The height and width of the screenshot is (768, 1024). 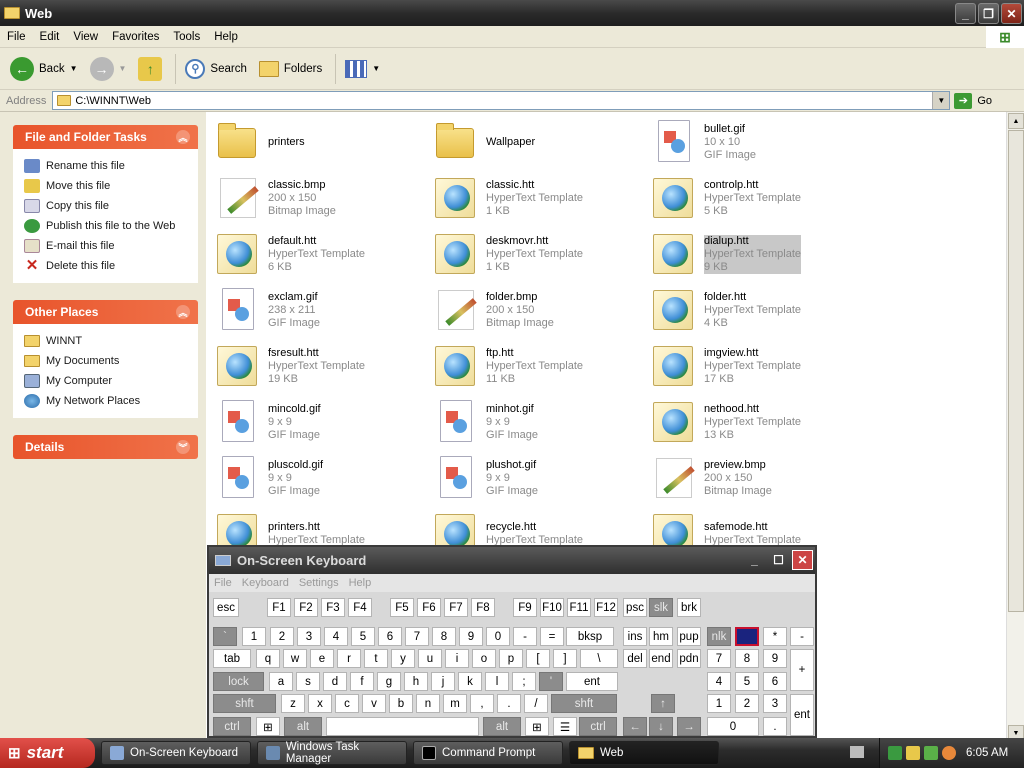 What do you see at coordinates (417, 636) in the screenshot?
I see `key-r2-7: 7` at bounding box center [417, 636].